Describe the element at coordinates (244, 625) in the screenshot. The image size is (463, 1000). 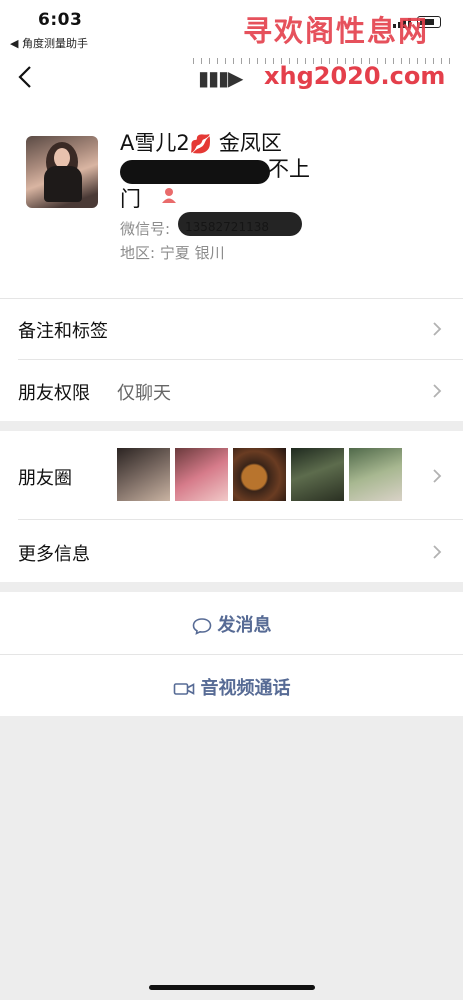
I see `send-message-label: 发消息` at that location.